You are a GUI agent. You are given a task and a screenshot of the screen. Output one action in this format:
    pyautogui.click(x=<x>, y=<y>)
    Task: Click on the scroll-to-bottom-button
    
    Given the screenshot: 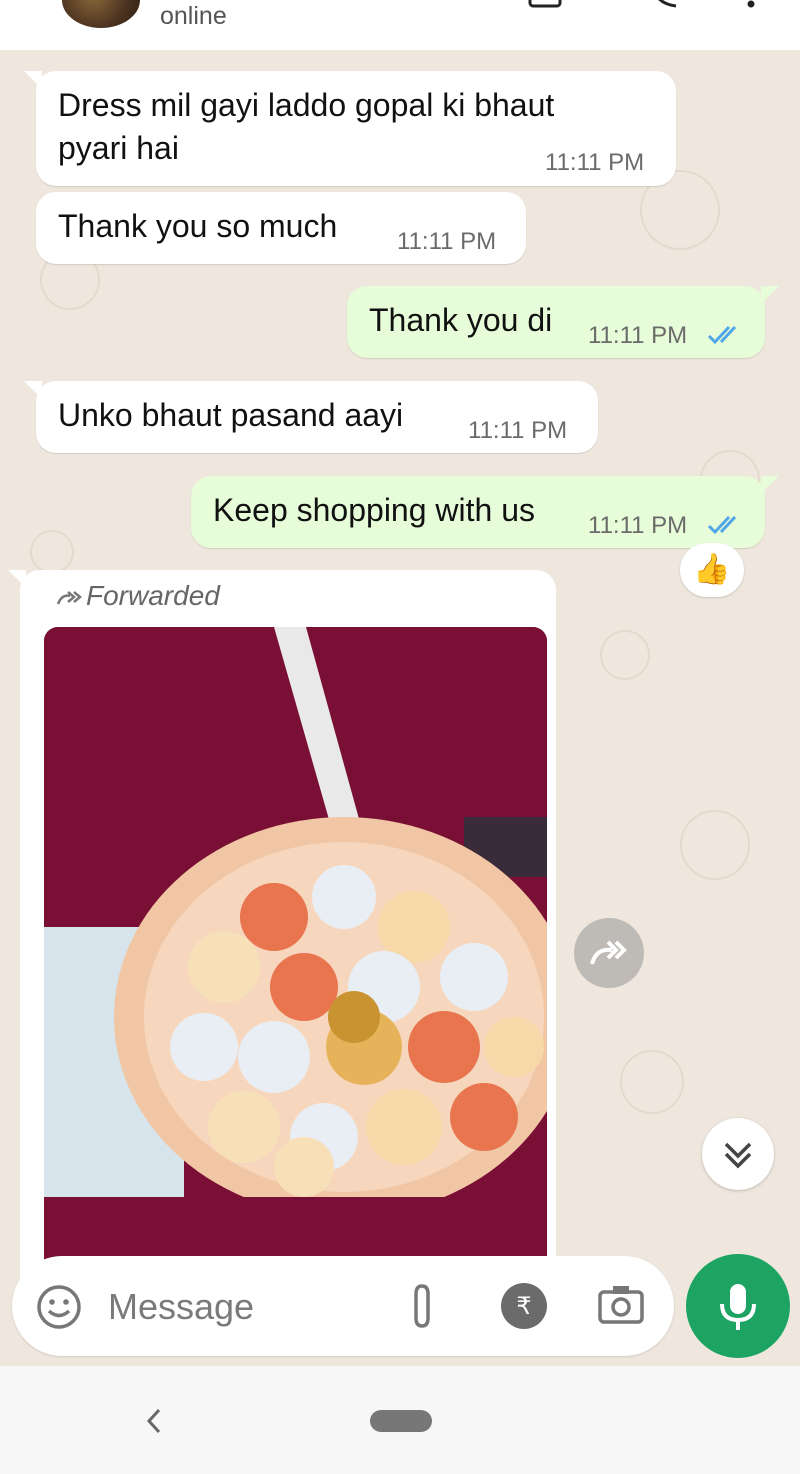 What is the action you would take?
    pyautogui.click(x=738, y=1154)
    